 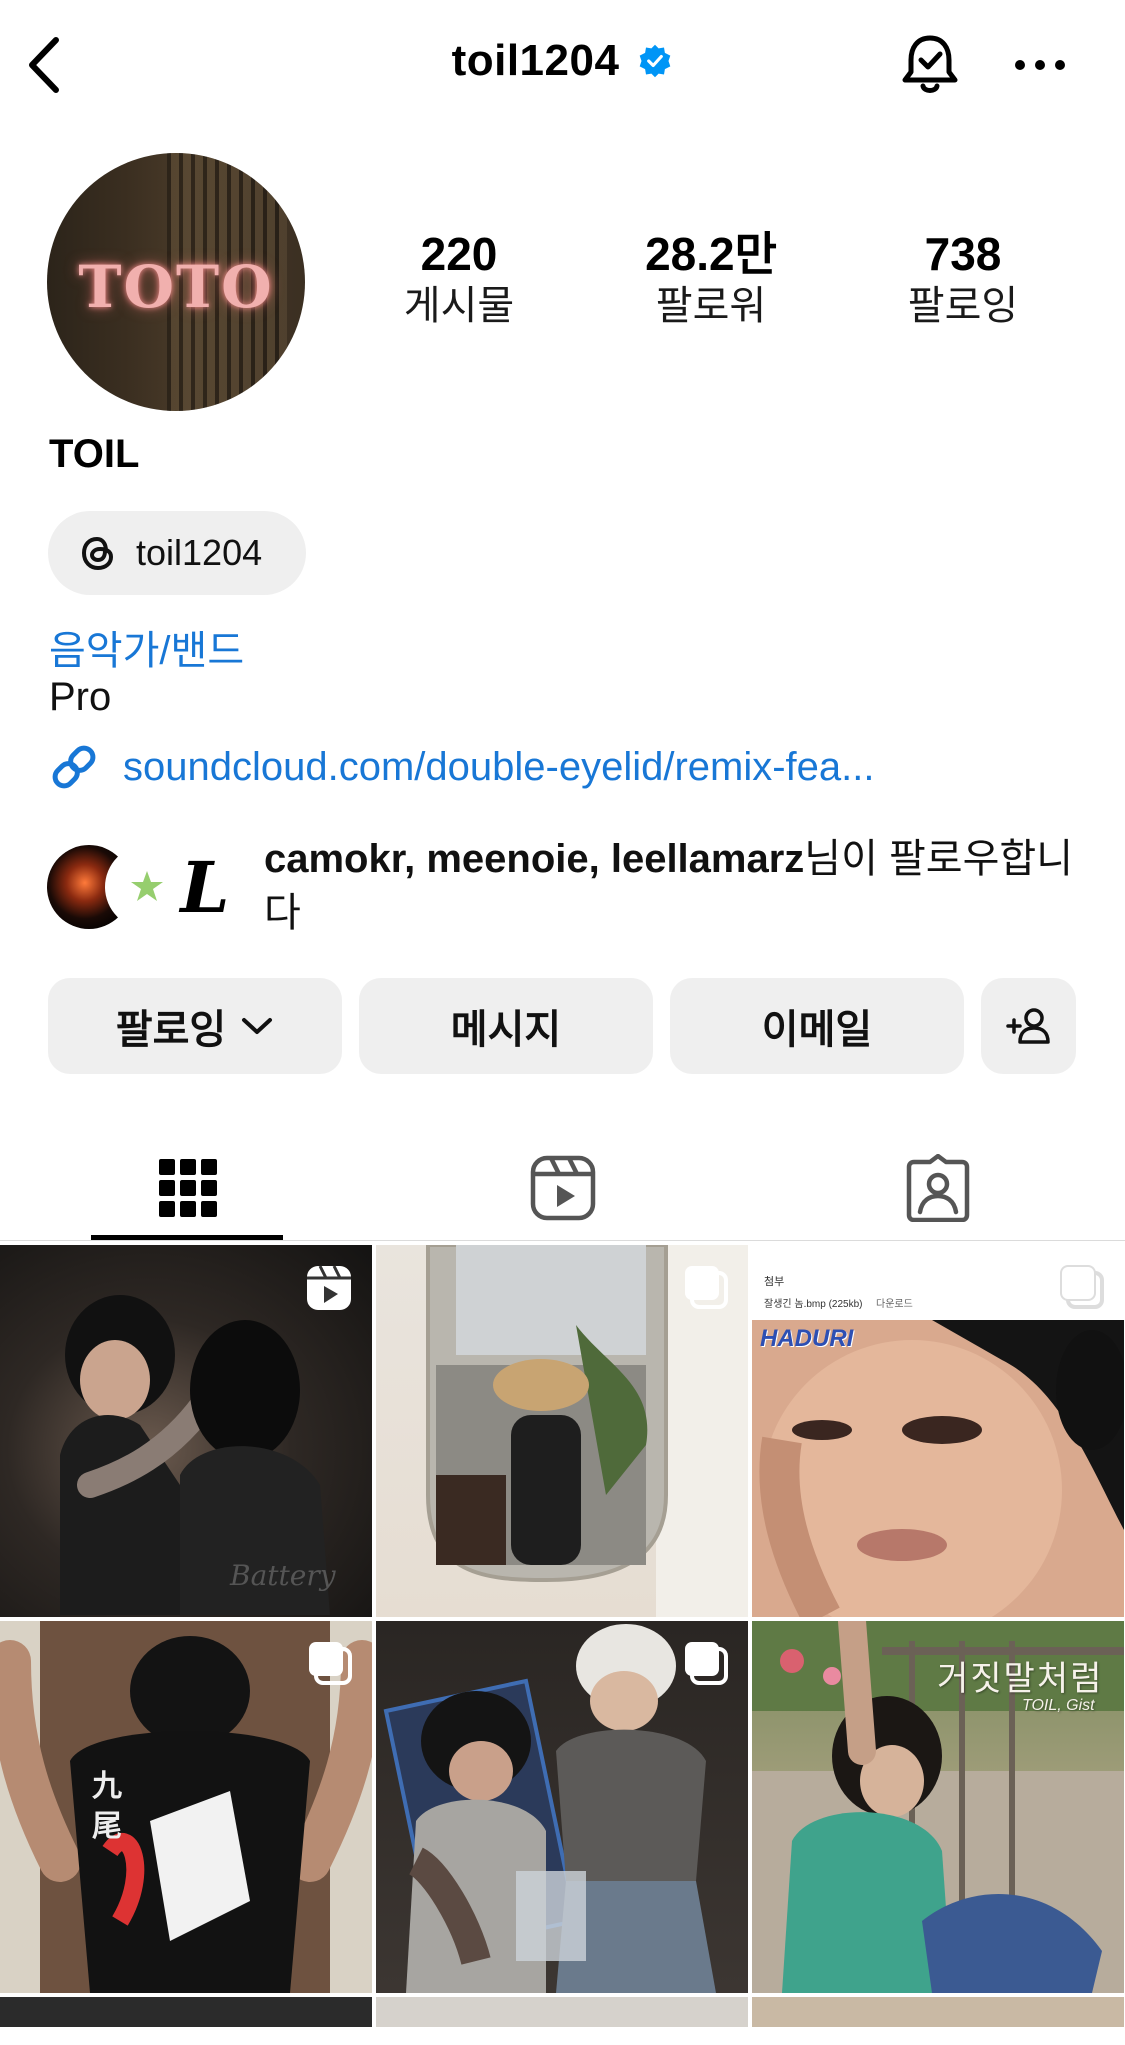 I want to click on post-thumbnail-3: 첨부 잘생긴 놈.bmp (225kb) 다운로드 HADURI, so click(x=938, y=1431).